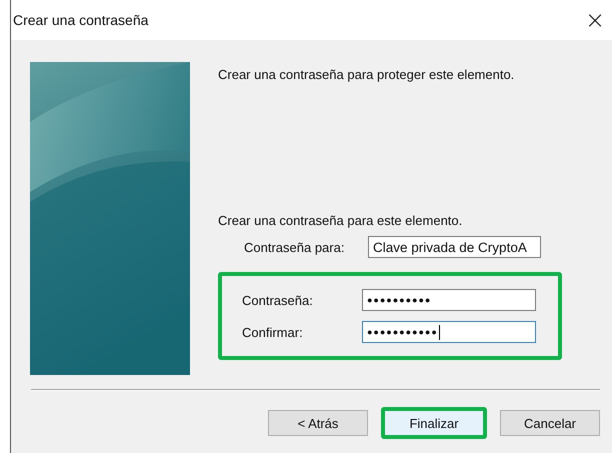 The height and width of the screenshot is (453, 612). I want to click on password-field: ●●●●●●●●●●●, so click(449, 332).